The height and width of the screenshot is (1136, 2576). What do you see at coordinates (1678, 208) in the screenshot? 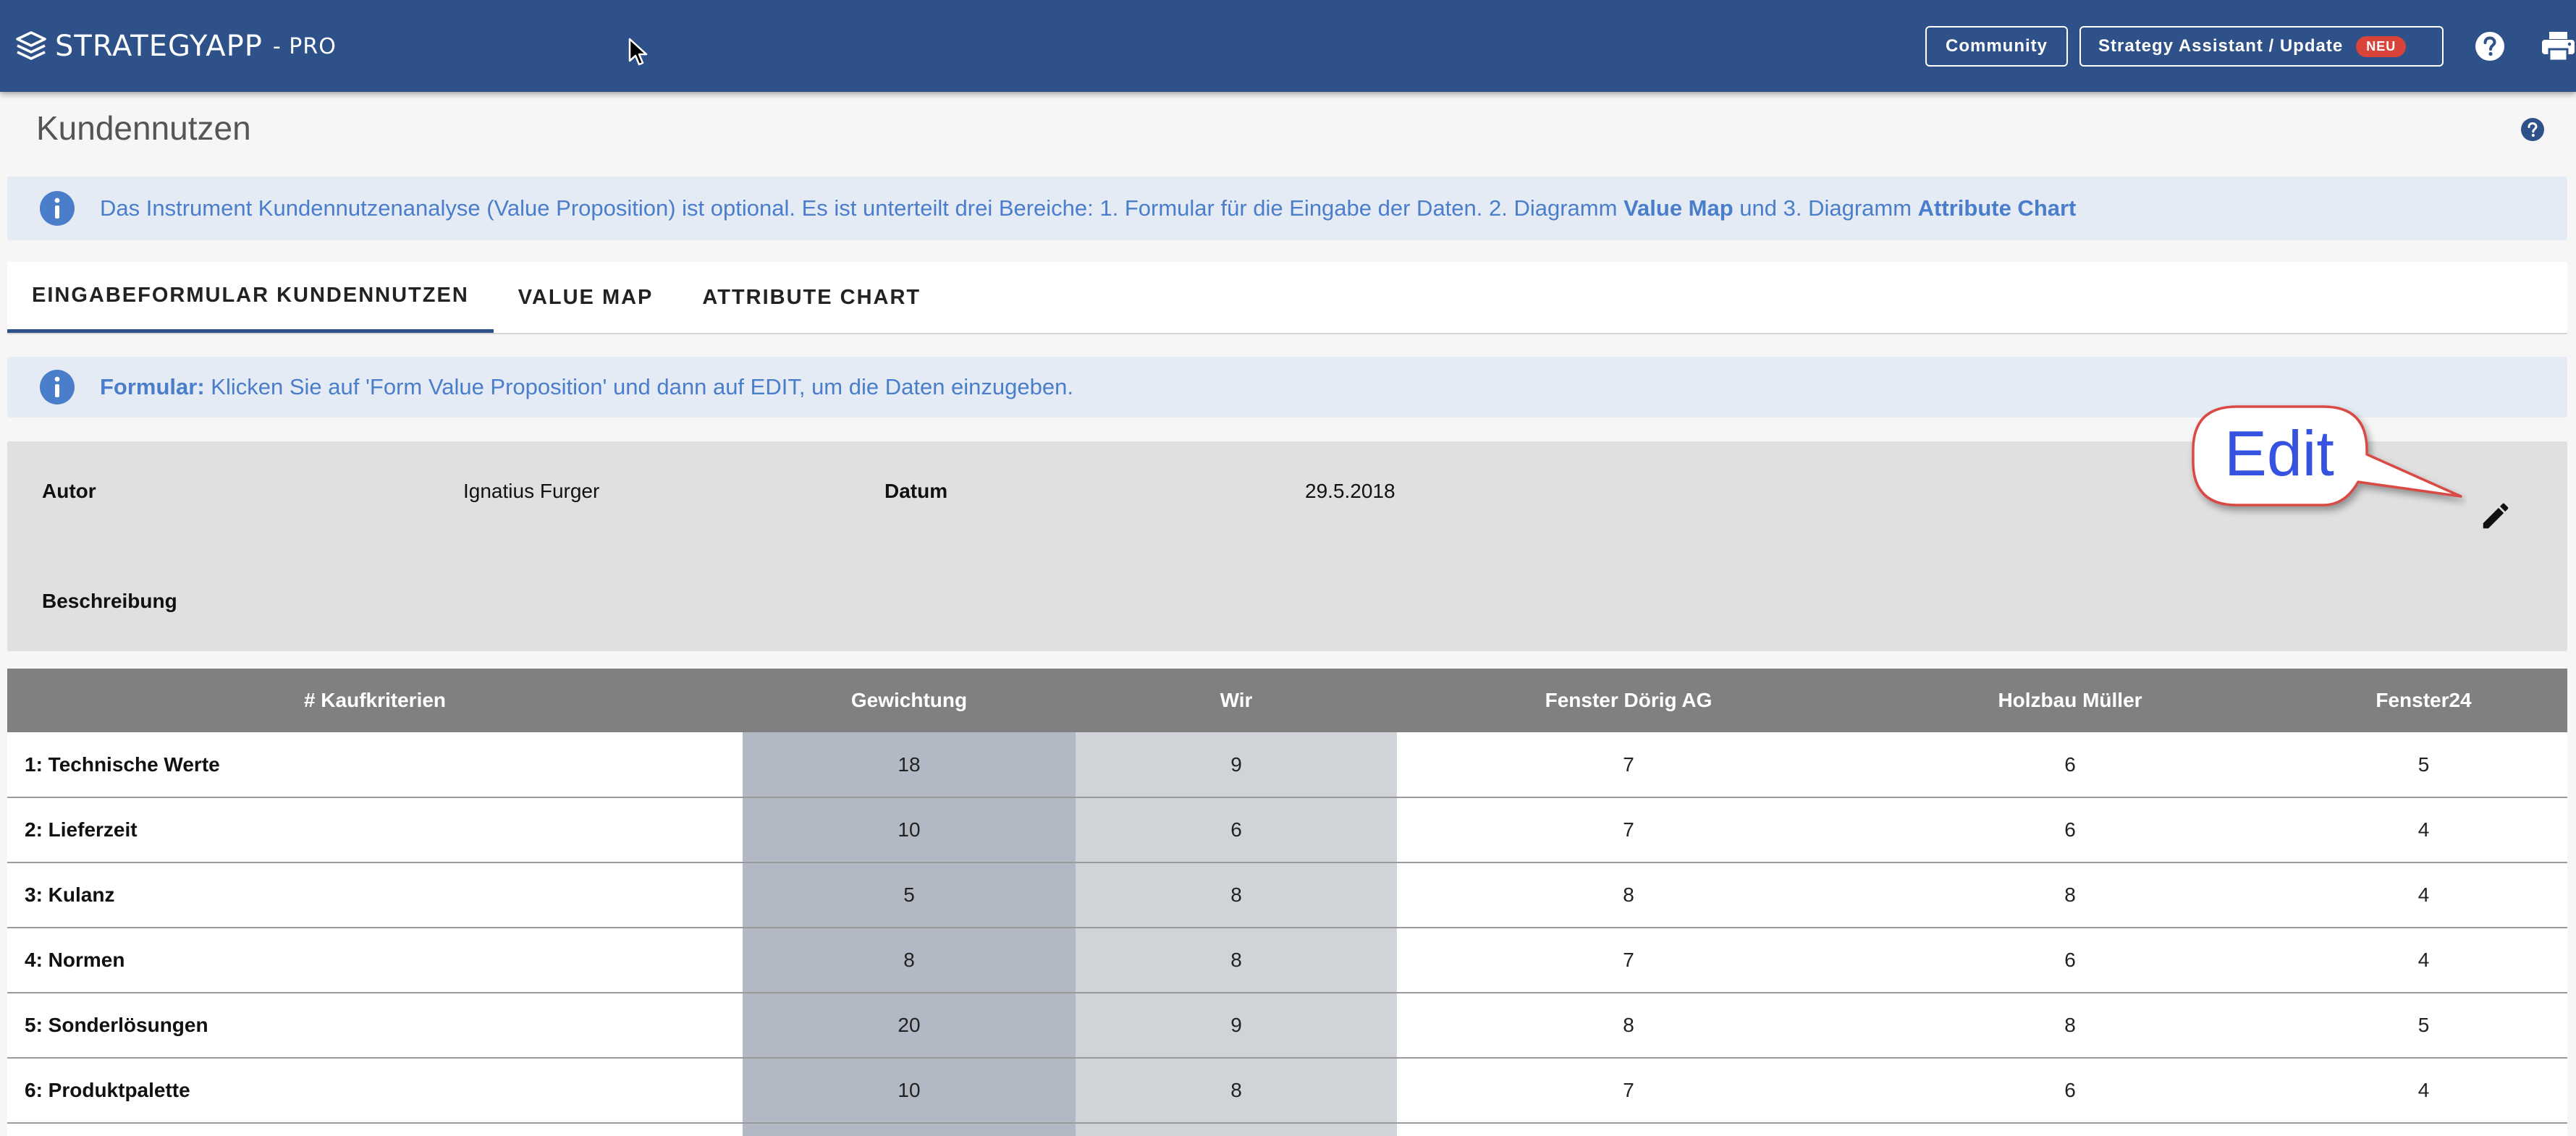
I see `intro-value-map-emphasis: Value Map` at bounding box center [1678, 208].